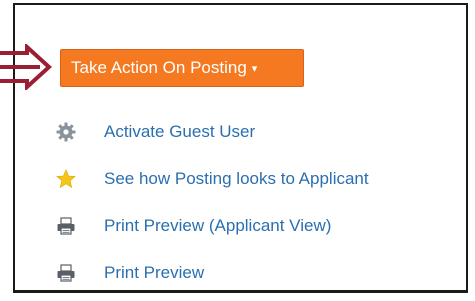 The image size is (475, 301). I want to click on menu-label-activate-guest-user: Activate Guest User, so click(180, 131).